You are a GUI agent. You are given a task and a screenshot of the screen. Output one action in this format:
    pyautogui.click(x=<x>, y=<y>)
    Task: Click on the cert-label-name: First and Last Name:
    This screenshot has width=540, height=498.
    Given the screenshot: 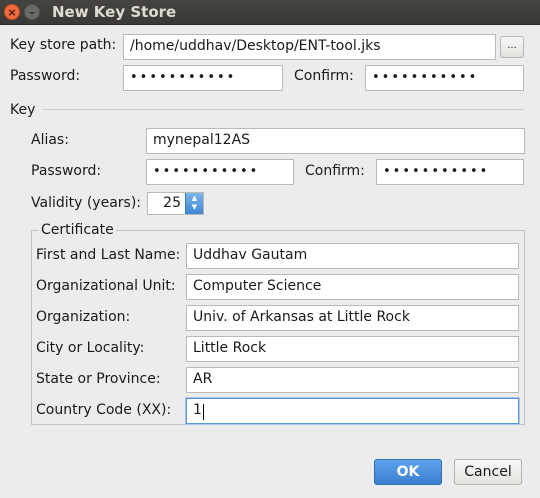 What is the action you would take?
    pyautogui.click(x=108, y=255)
    